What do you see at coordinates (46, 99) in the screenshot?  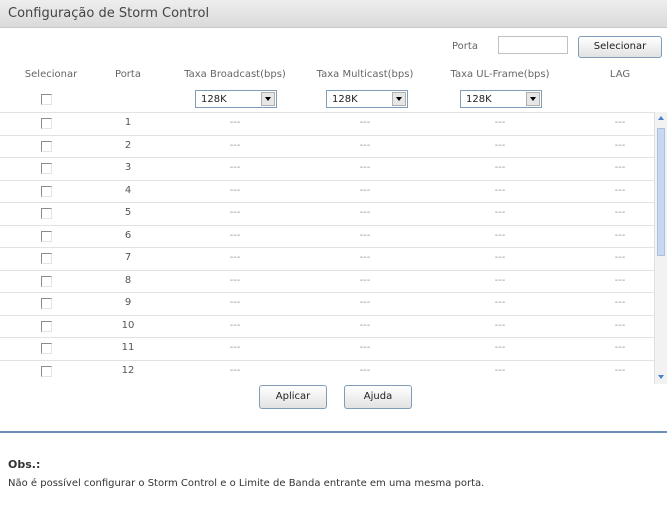 I see `select-all-checkbox` at bounding box center [46, 99].